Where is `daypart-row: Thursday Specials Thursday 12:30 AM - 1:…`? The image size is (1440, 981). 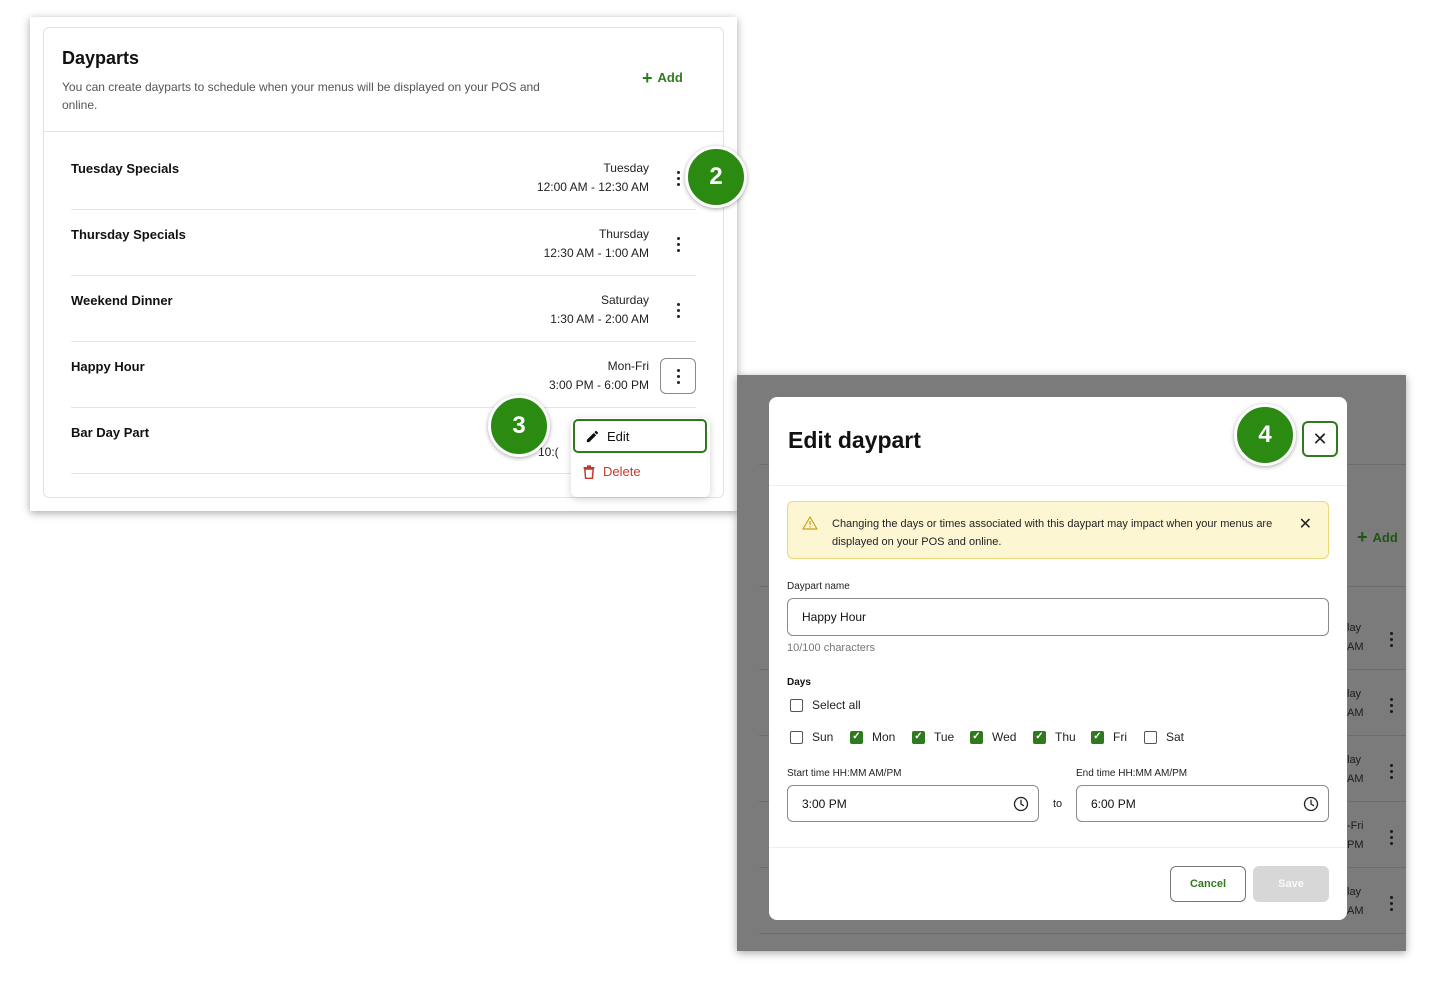
daypart-row: Thursday Specials Thursday 12:30 AM - 1:… is located at coordinates (383, 243).